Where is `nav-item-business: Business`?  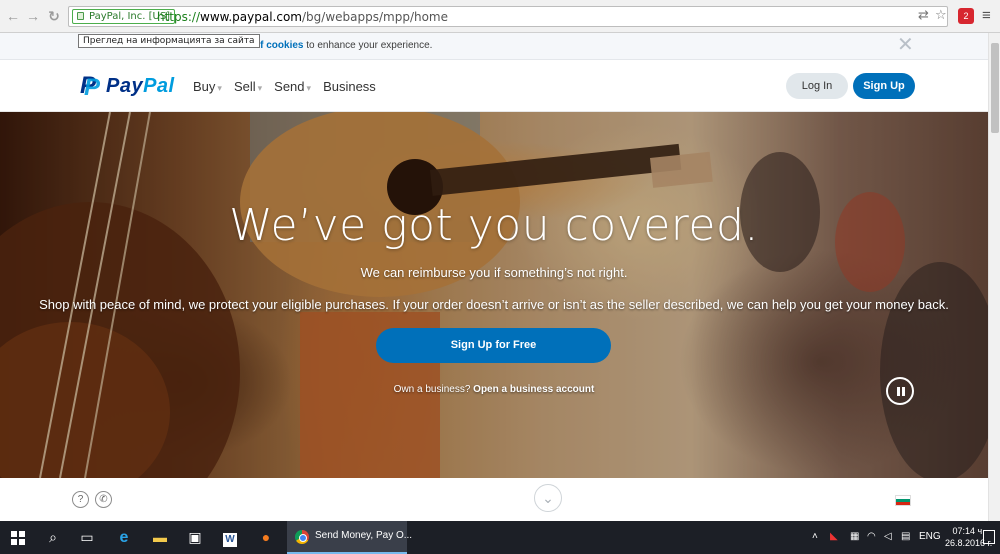
nav-item-business: Business is located at coordinates (349, 86).